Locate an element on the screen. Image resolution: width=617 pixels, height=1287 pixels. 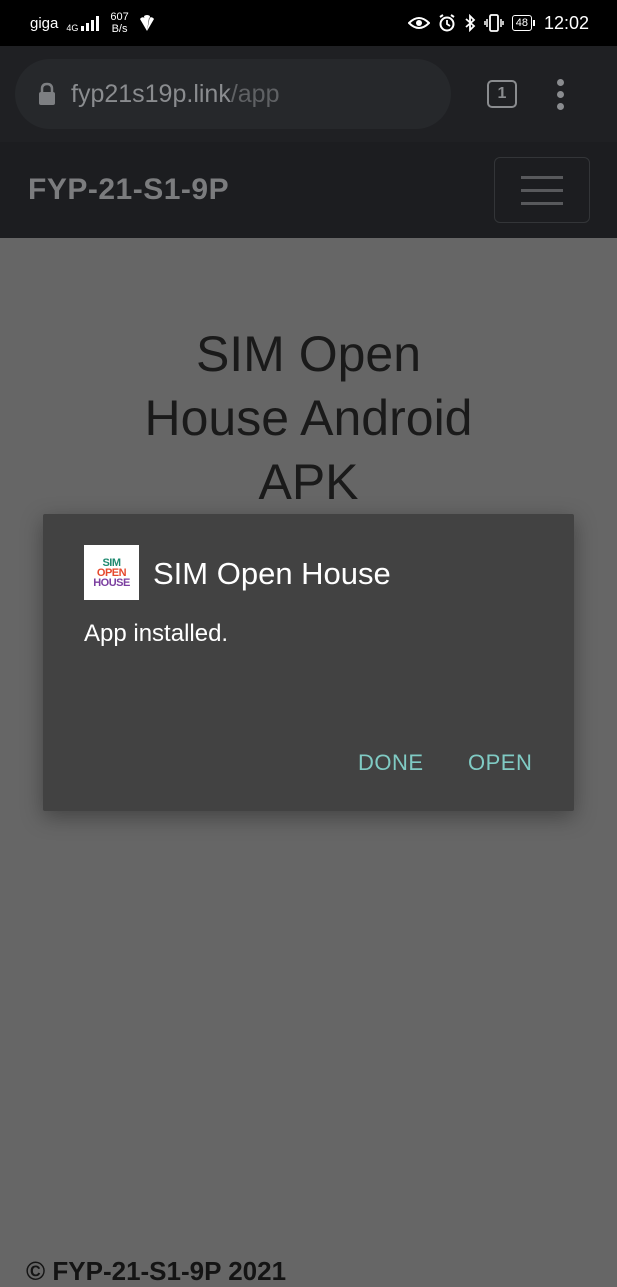
logo-line-house: HOUSE is located at coordinates (111, 582).